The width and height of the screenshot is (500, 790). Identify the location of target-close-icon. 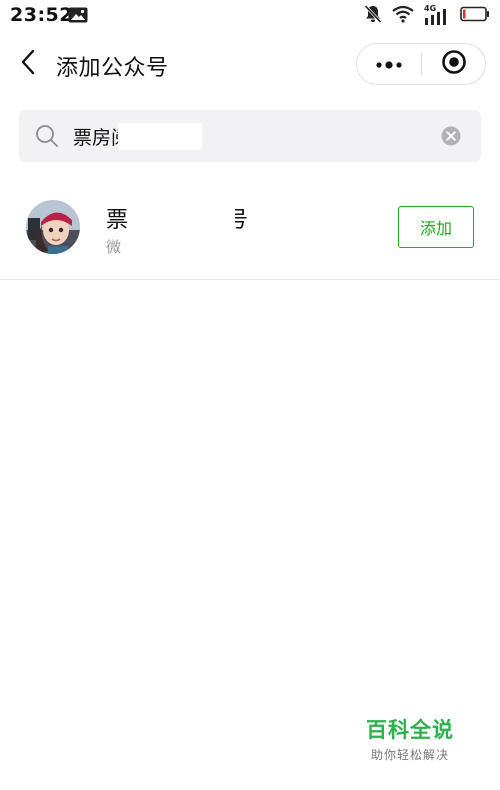
(454, 64).